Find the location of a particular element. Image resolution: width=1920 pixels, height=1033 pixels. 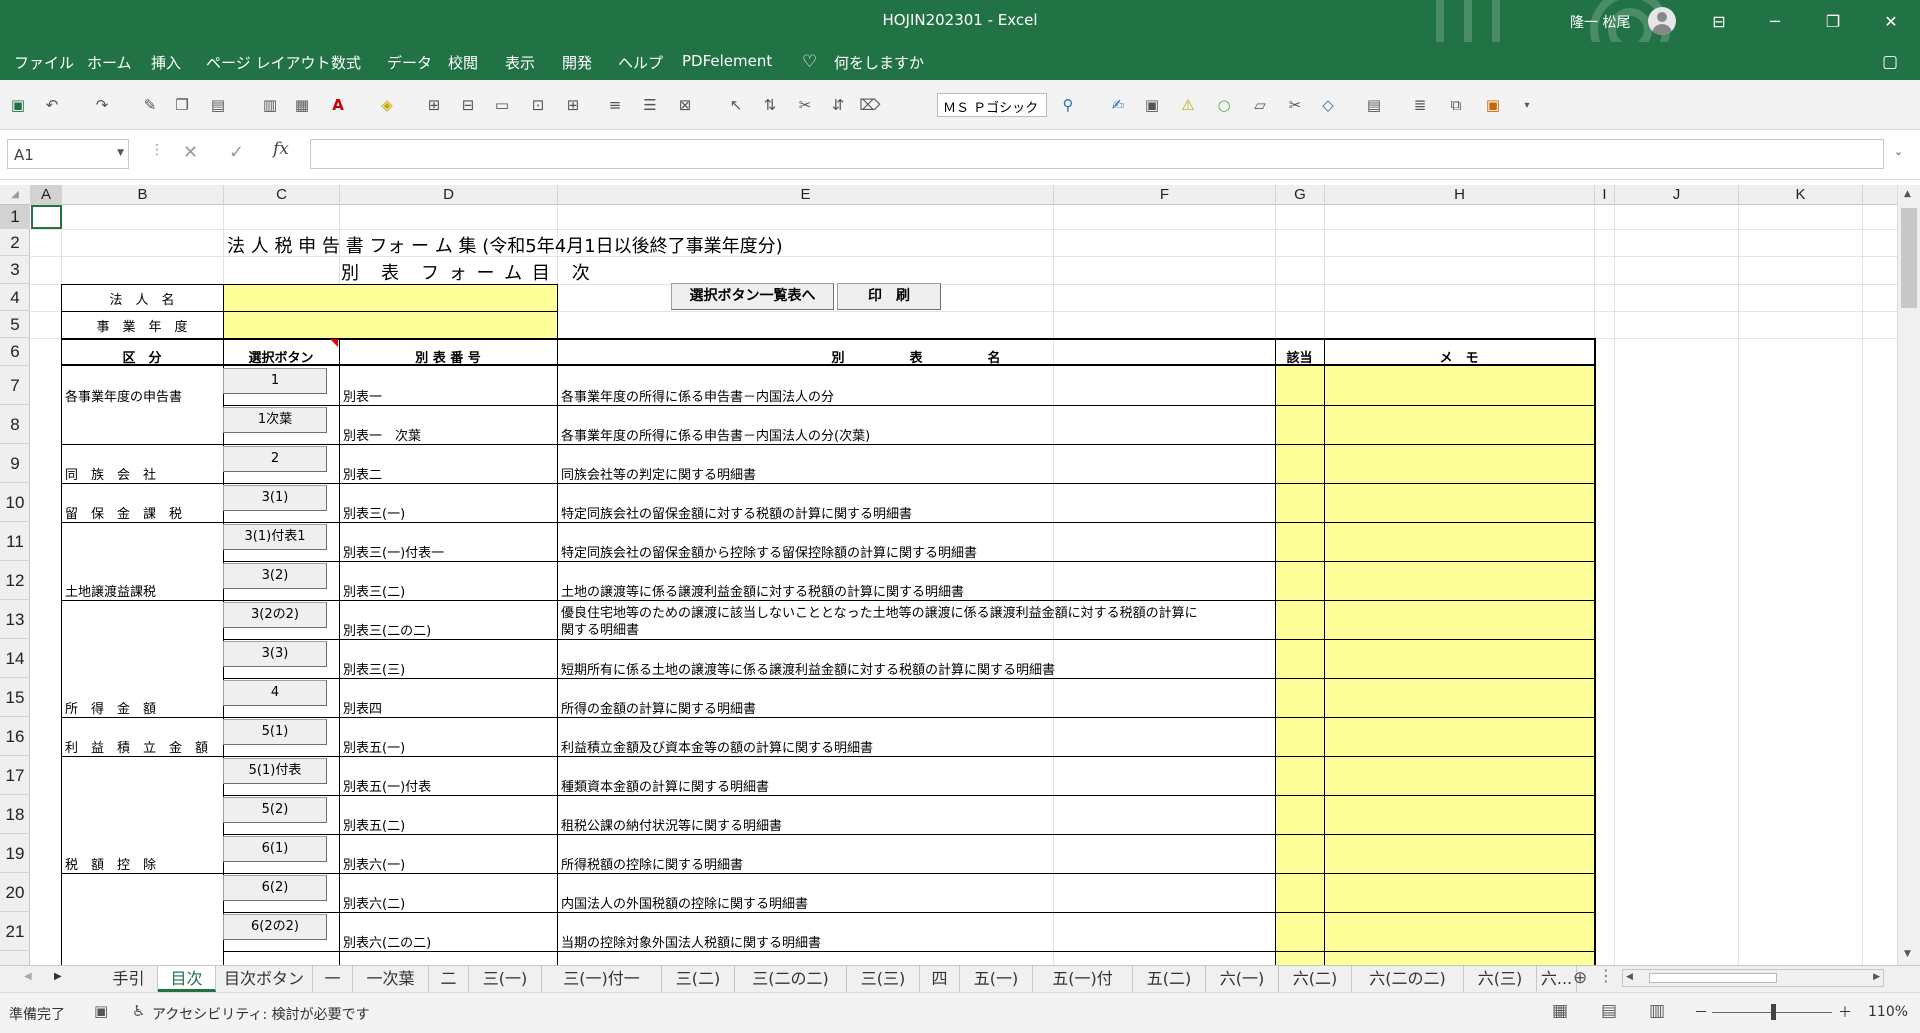

menu-home: ホーム is located at coordinates (109, 62).